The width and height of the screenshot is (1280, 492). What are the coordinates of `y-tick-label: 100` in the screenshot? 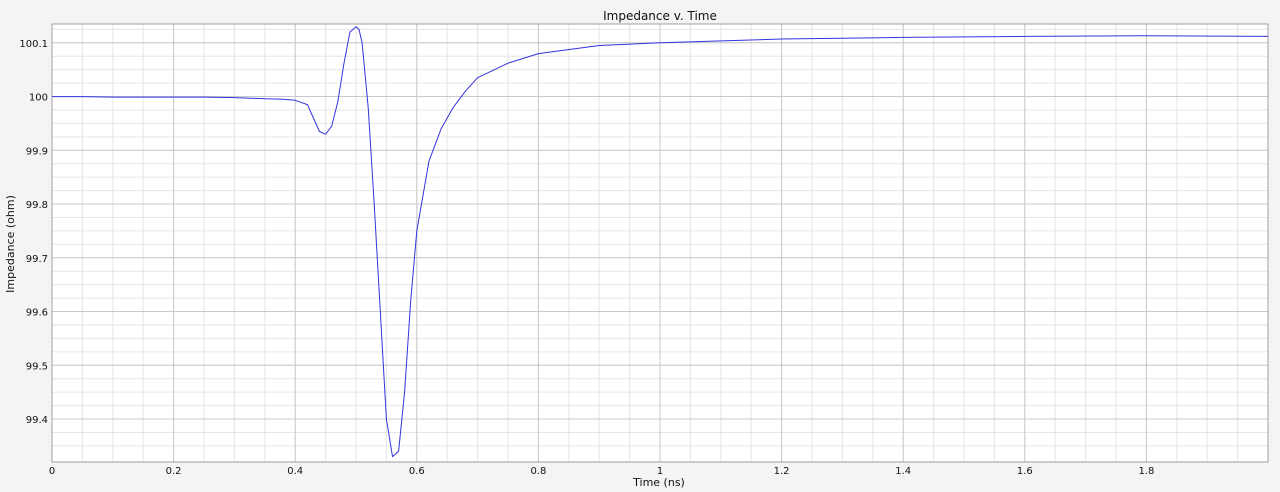 It's located at (38, 98).